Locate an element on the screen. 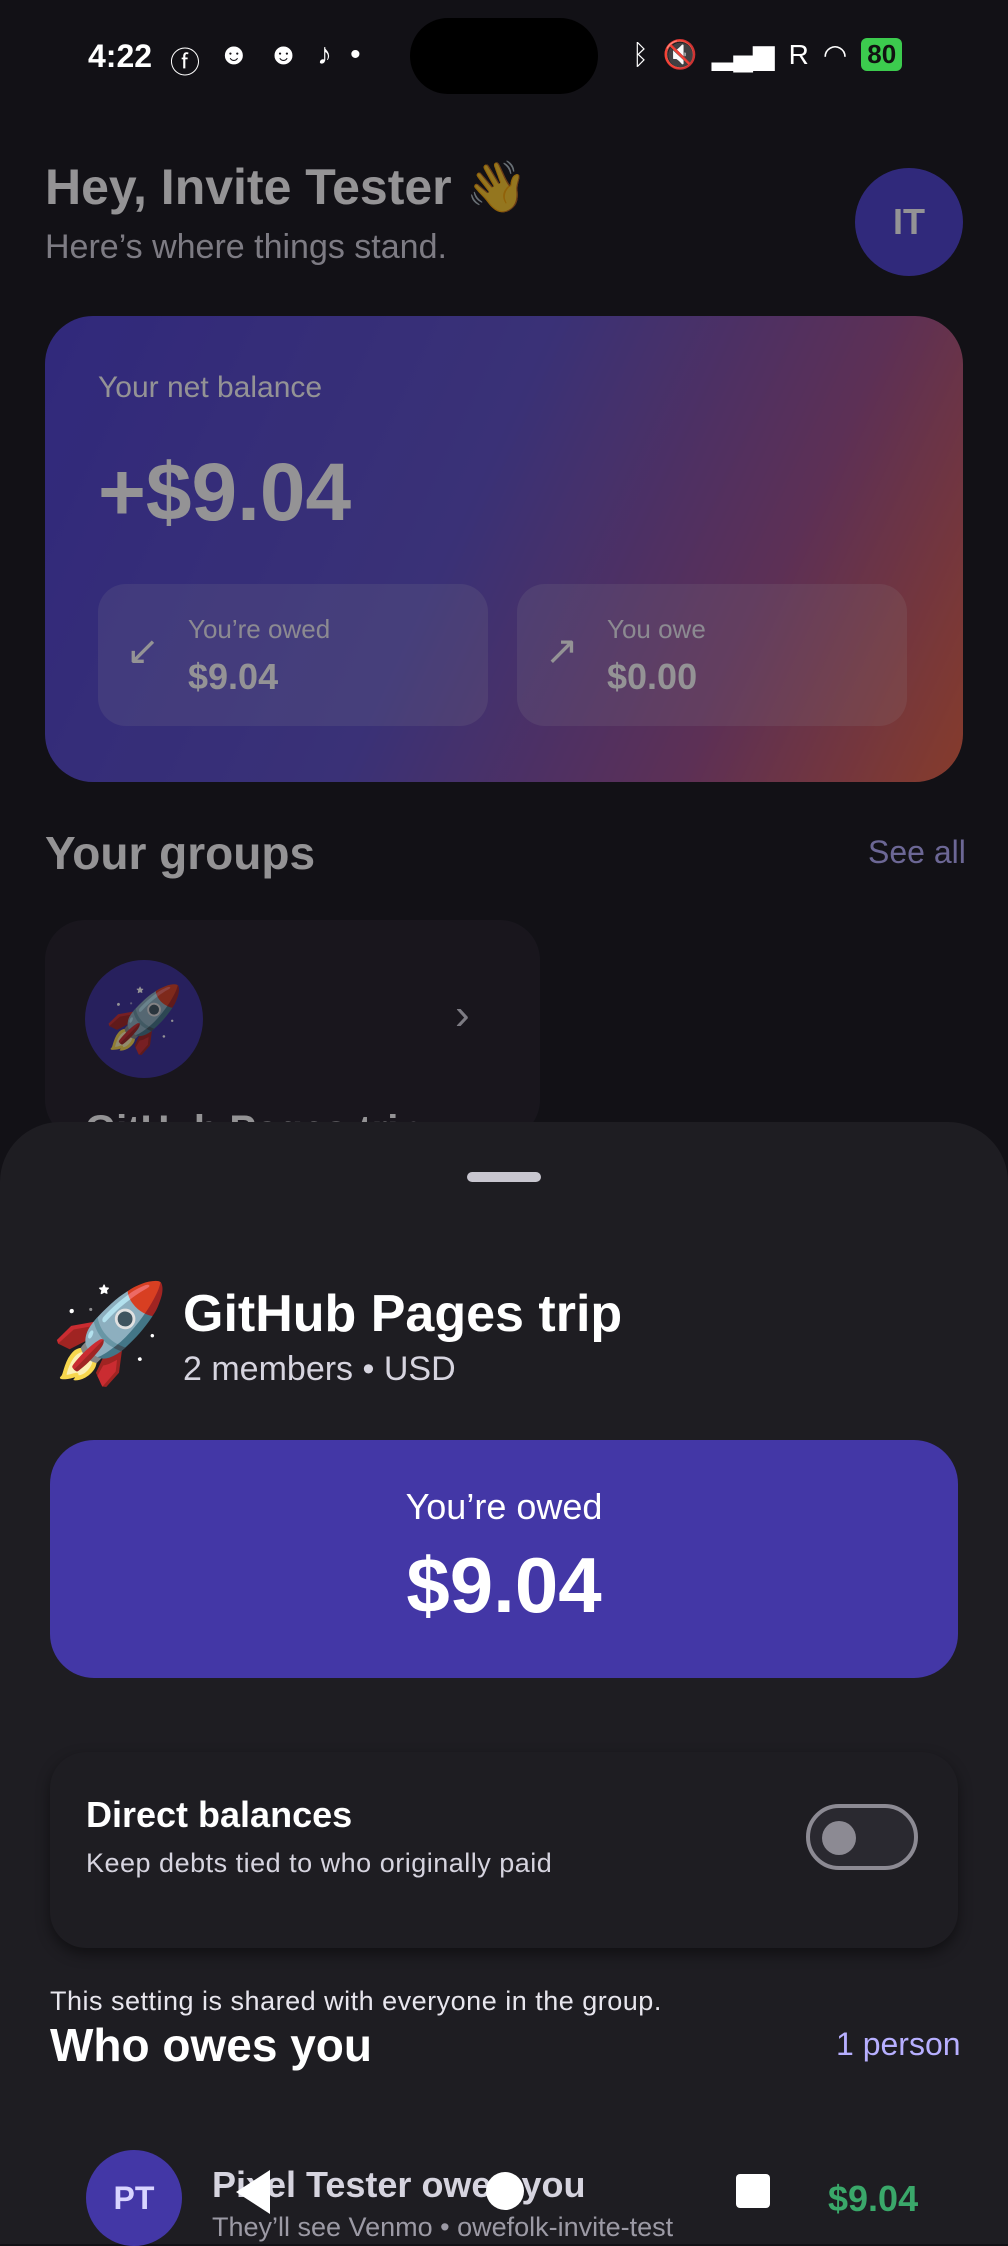 The width and height of the screenshot is (1008, 2246). greeting-title: Hey, Invite Tester 👋 is located at coordinates (286, 187).